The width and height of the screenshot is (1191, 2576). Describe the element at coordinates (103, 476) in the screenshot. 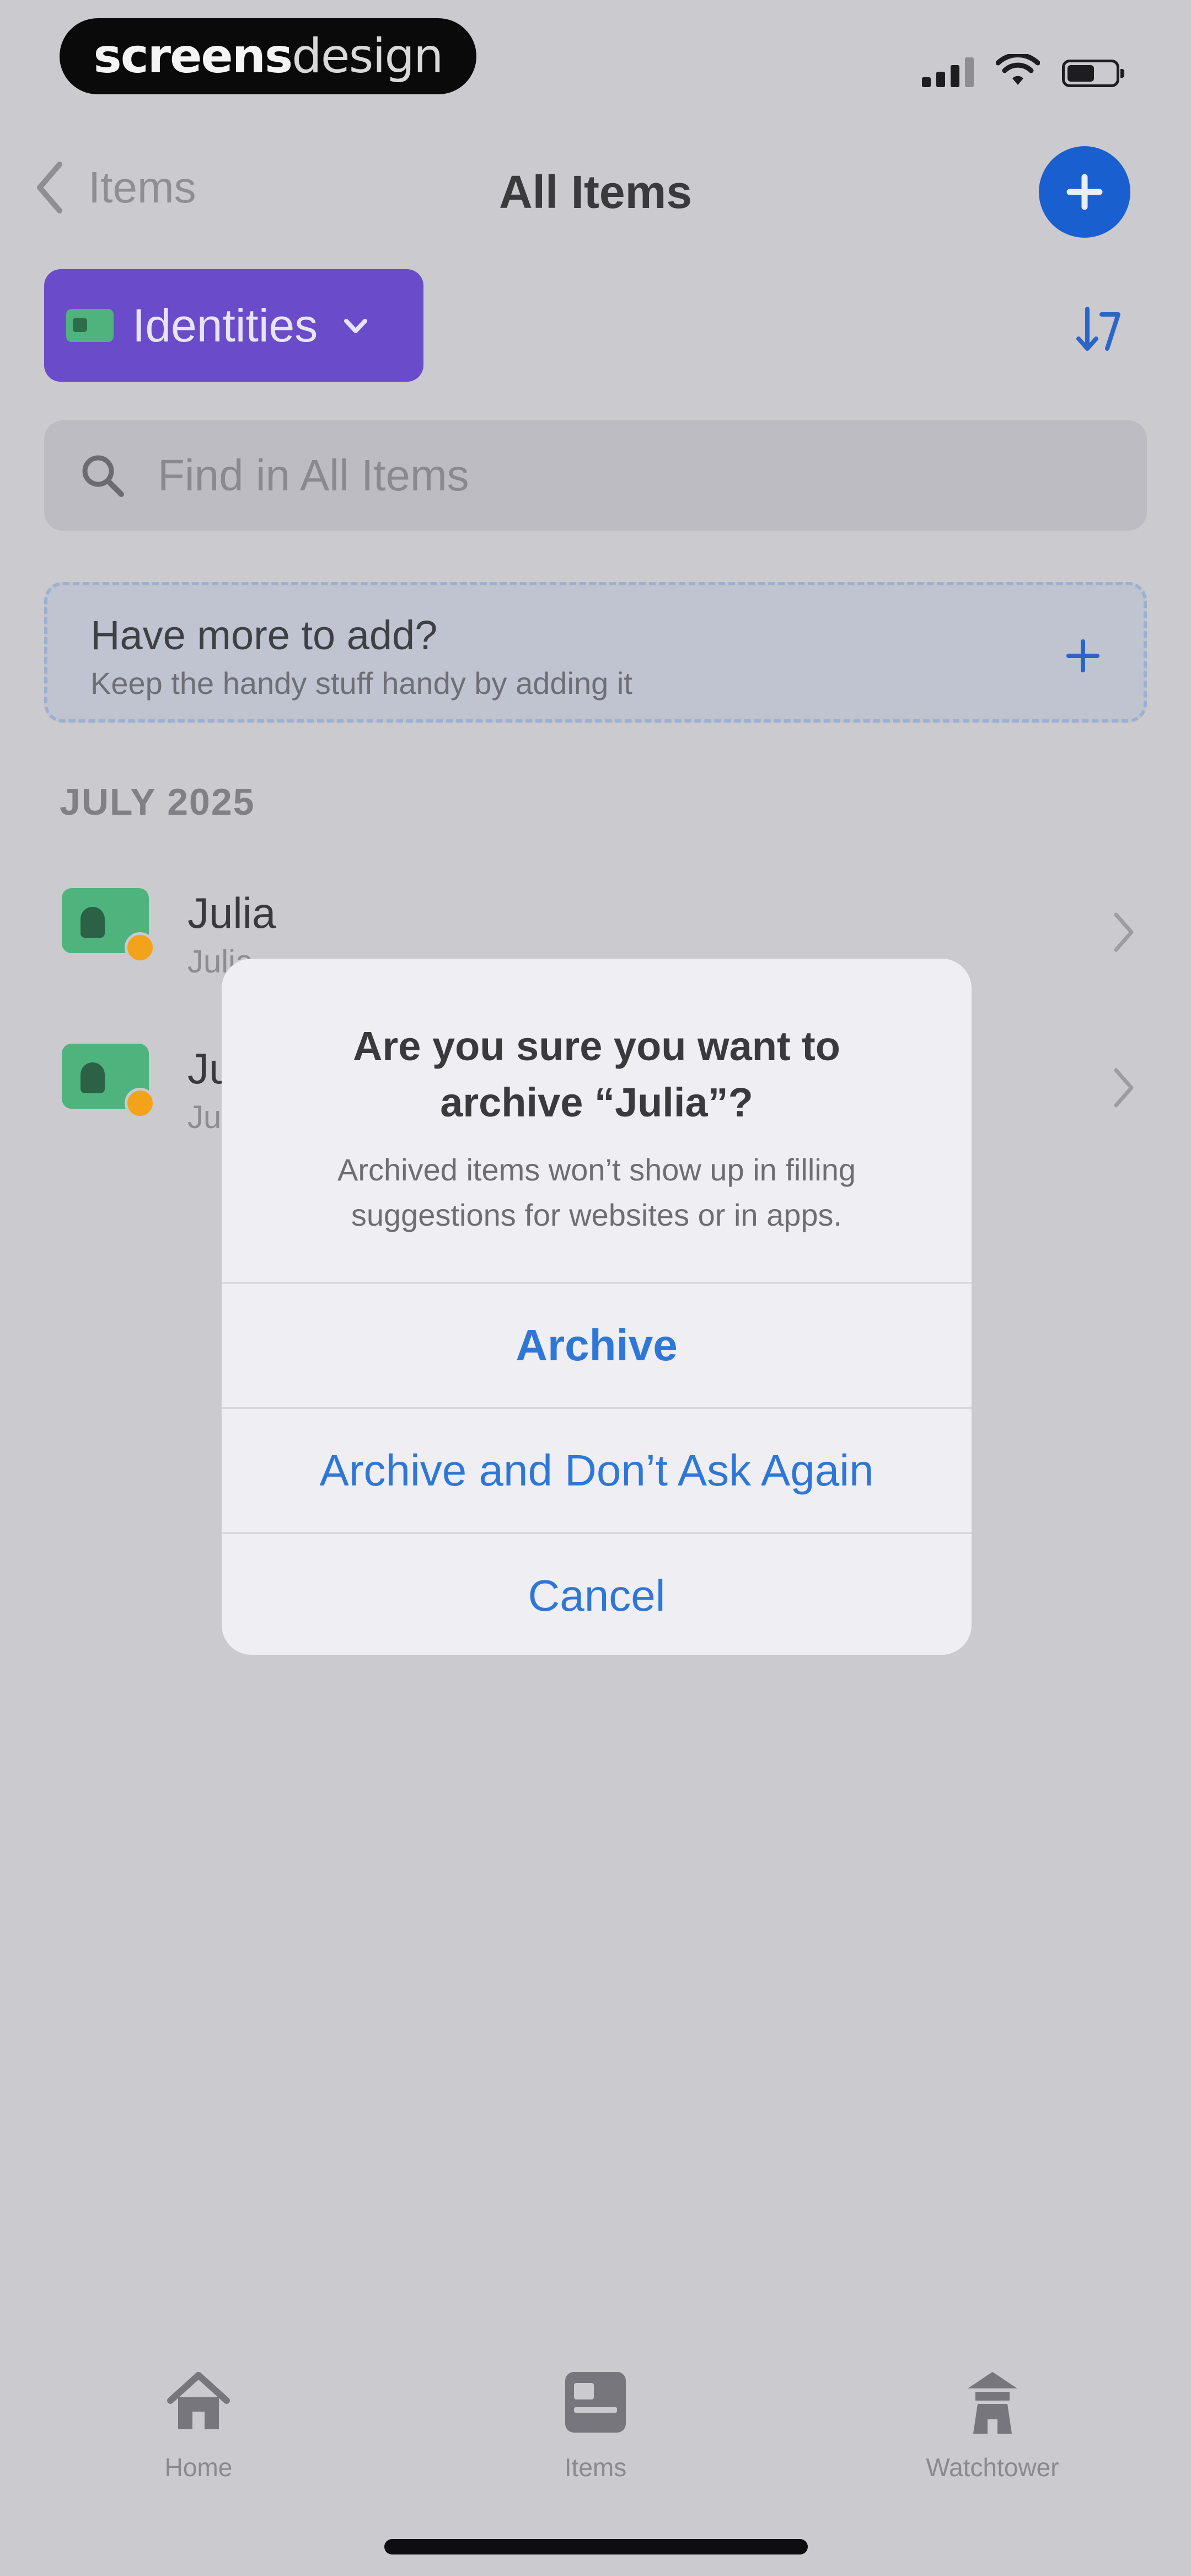

I see `search-icon` at that location.